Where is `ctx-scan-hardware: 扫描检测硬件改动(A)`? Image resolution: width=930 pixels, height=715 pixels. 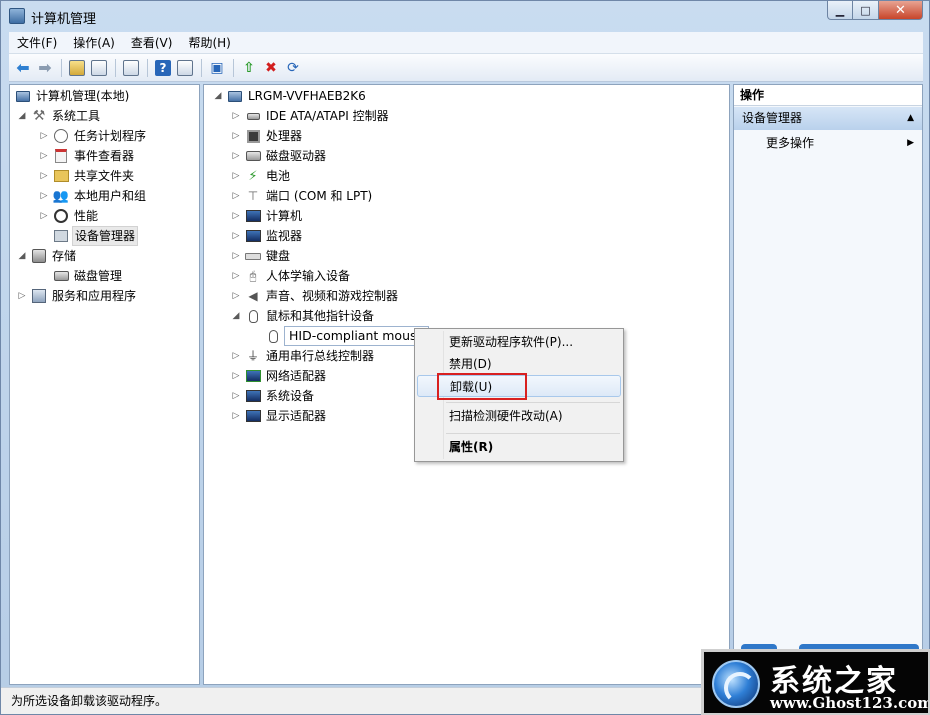
ctx-scan-hardware: 扫描检测硬件改动(A) is located at coordinates (519, 416).